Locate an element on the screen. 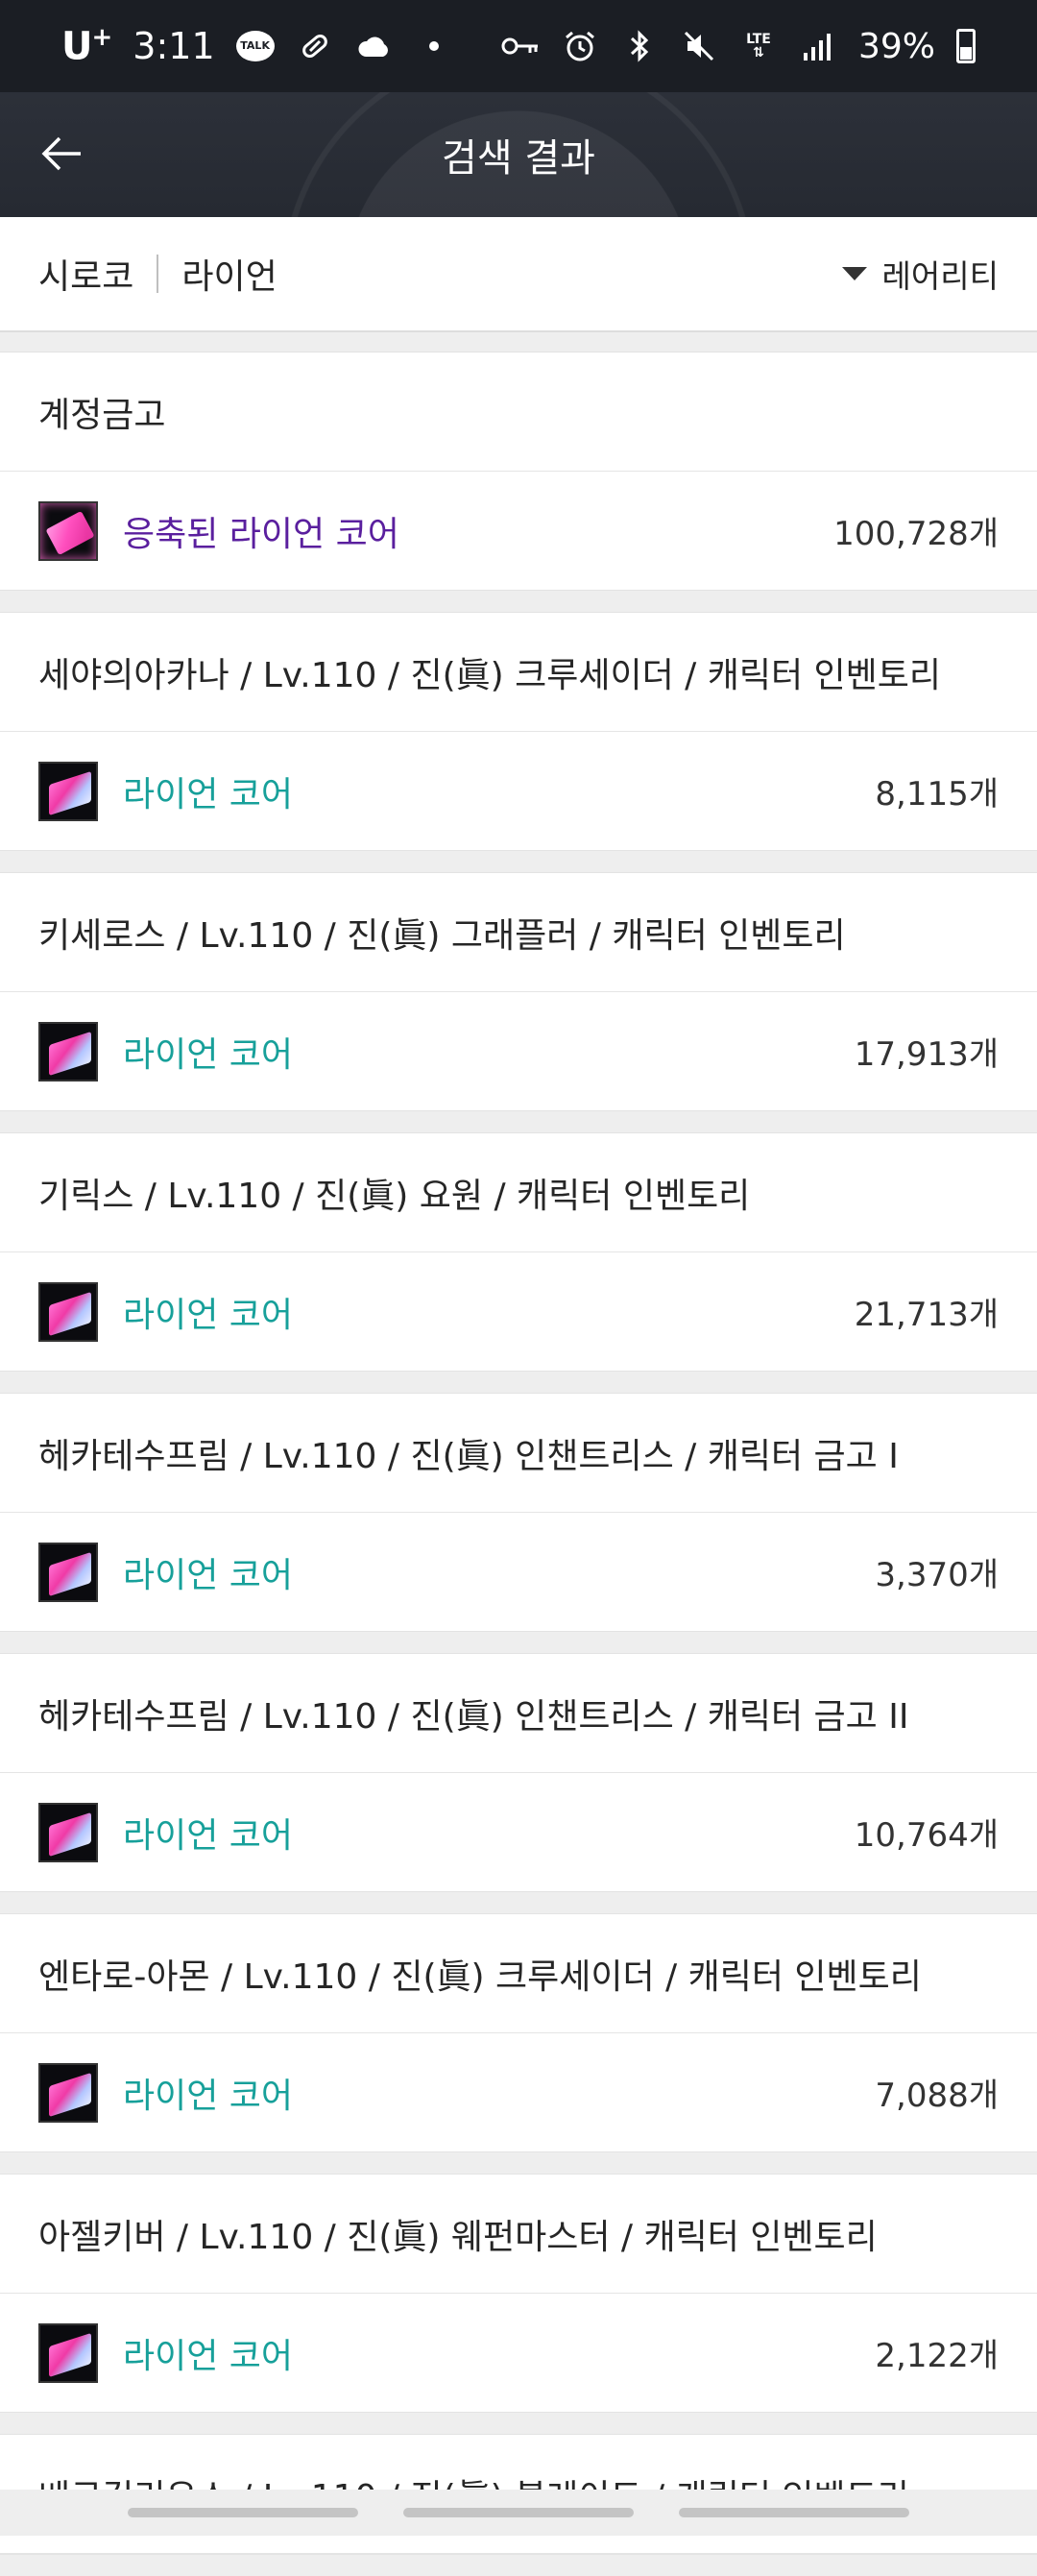 This screenshot has width=1037, height=2576. cloud-icon is located at coordinates (374, 46).